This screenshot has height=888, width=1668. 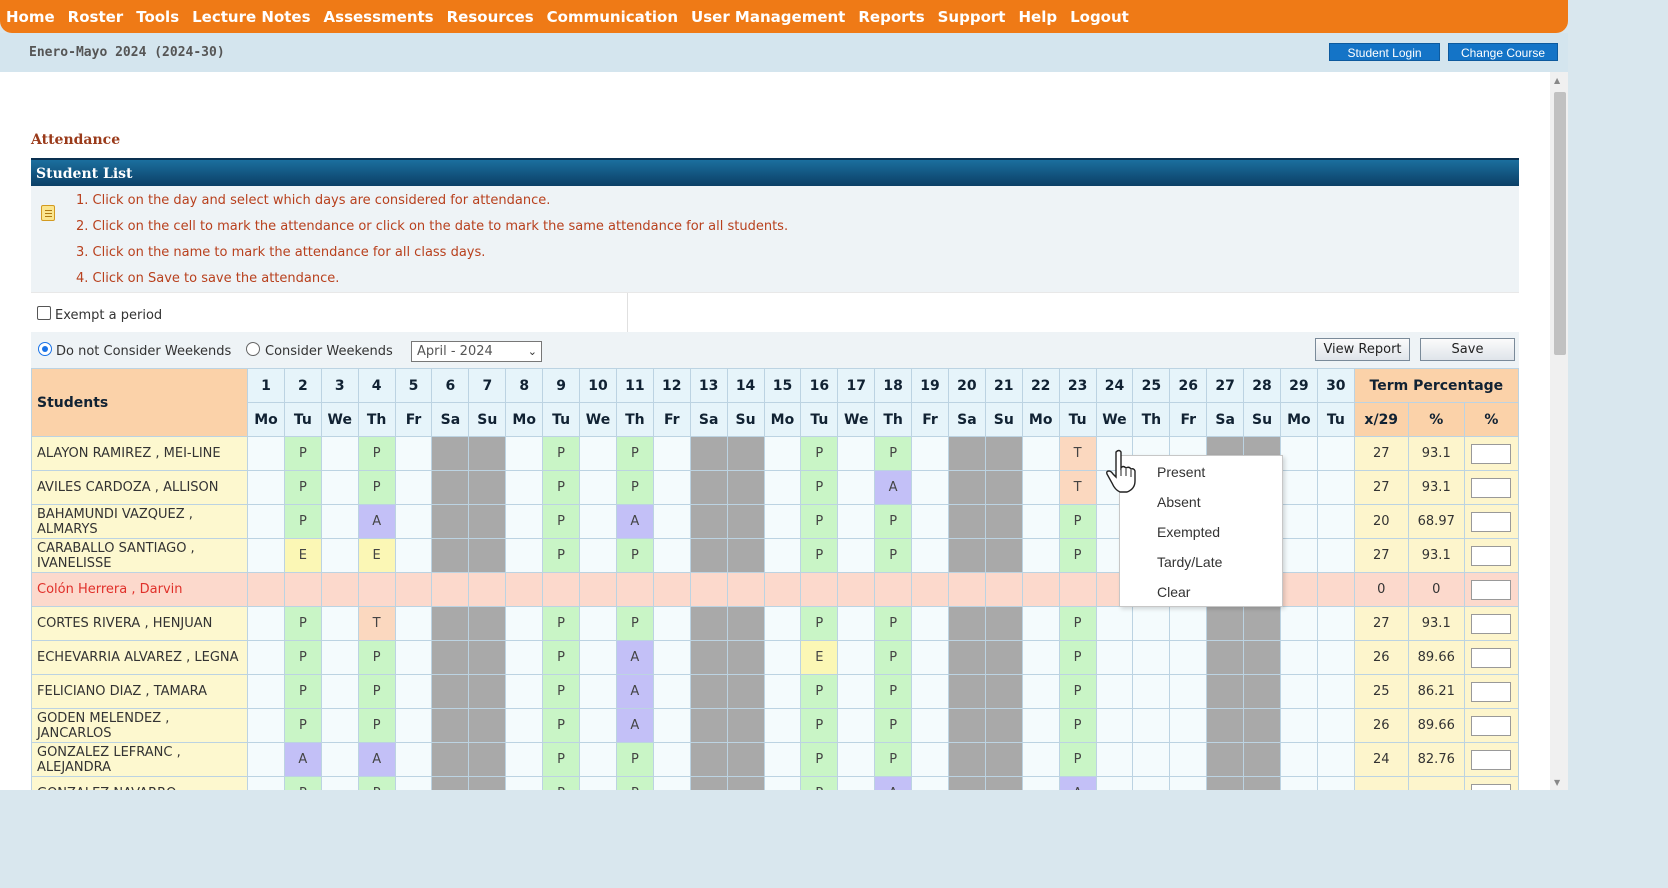 I want to click on student-name: GODEN MELENDEZ , JANCARLOS, so click(x=139, y=725).